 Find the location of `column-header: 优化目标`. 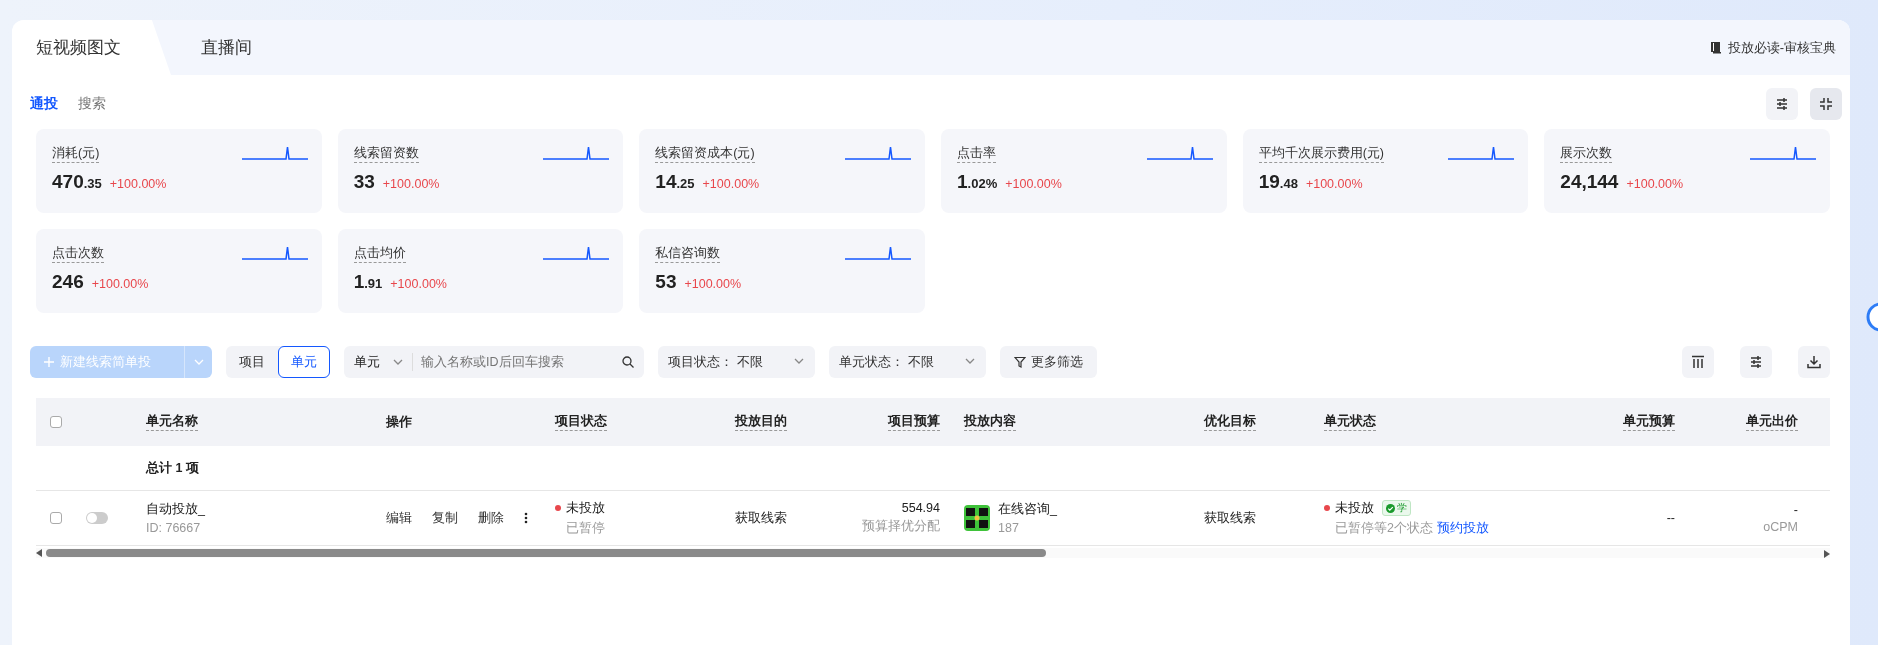

column-header: 优化目标 is located at coordinates (1230, 422).